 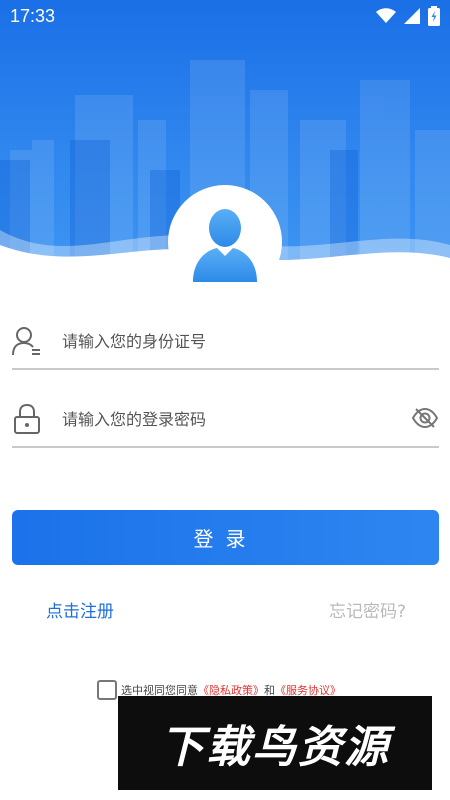 I want to click on password-field, so click(x=225, y=420).